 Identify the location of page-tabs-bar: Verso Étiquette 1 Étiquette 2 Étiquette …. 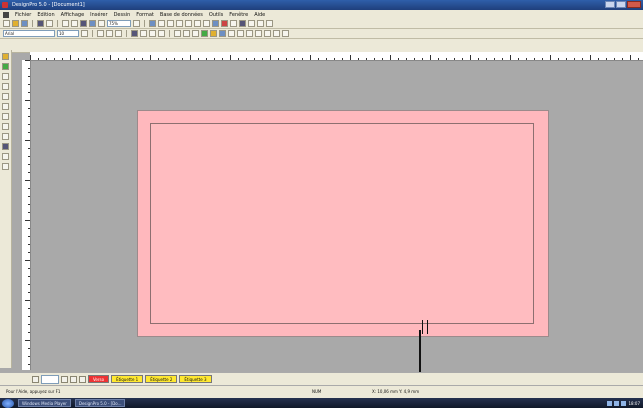
(321, 378).